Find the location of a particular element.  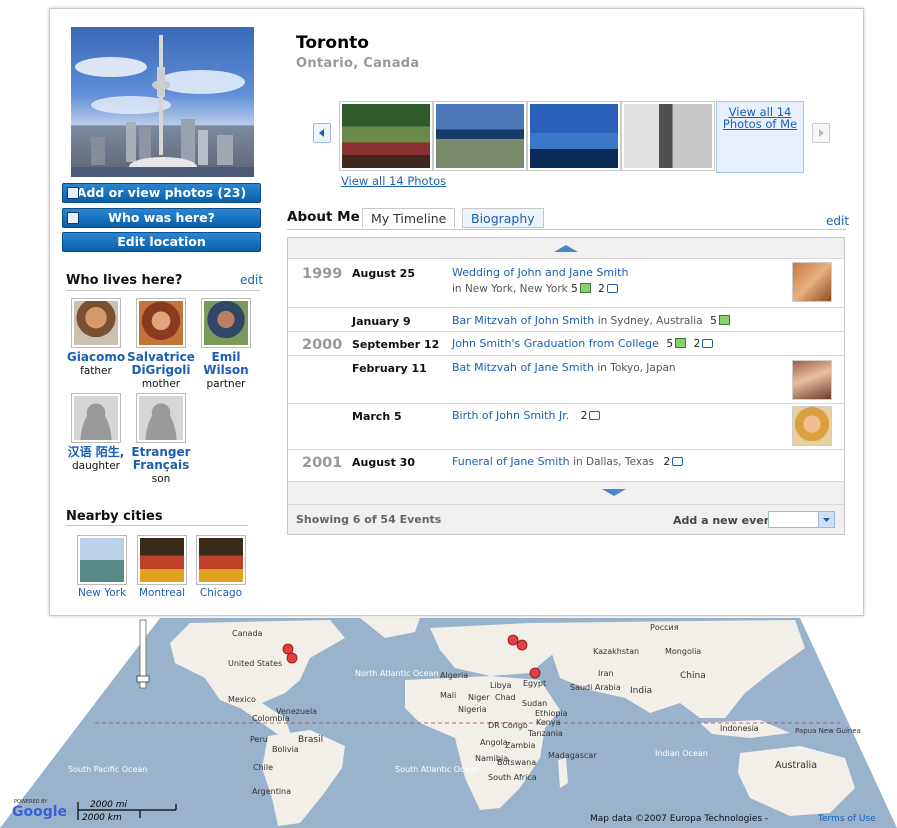

scroll-up-icon is located at coordinates (566, 248).